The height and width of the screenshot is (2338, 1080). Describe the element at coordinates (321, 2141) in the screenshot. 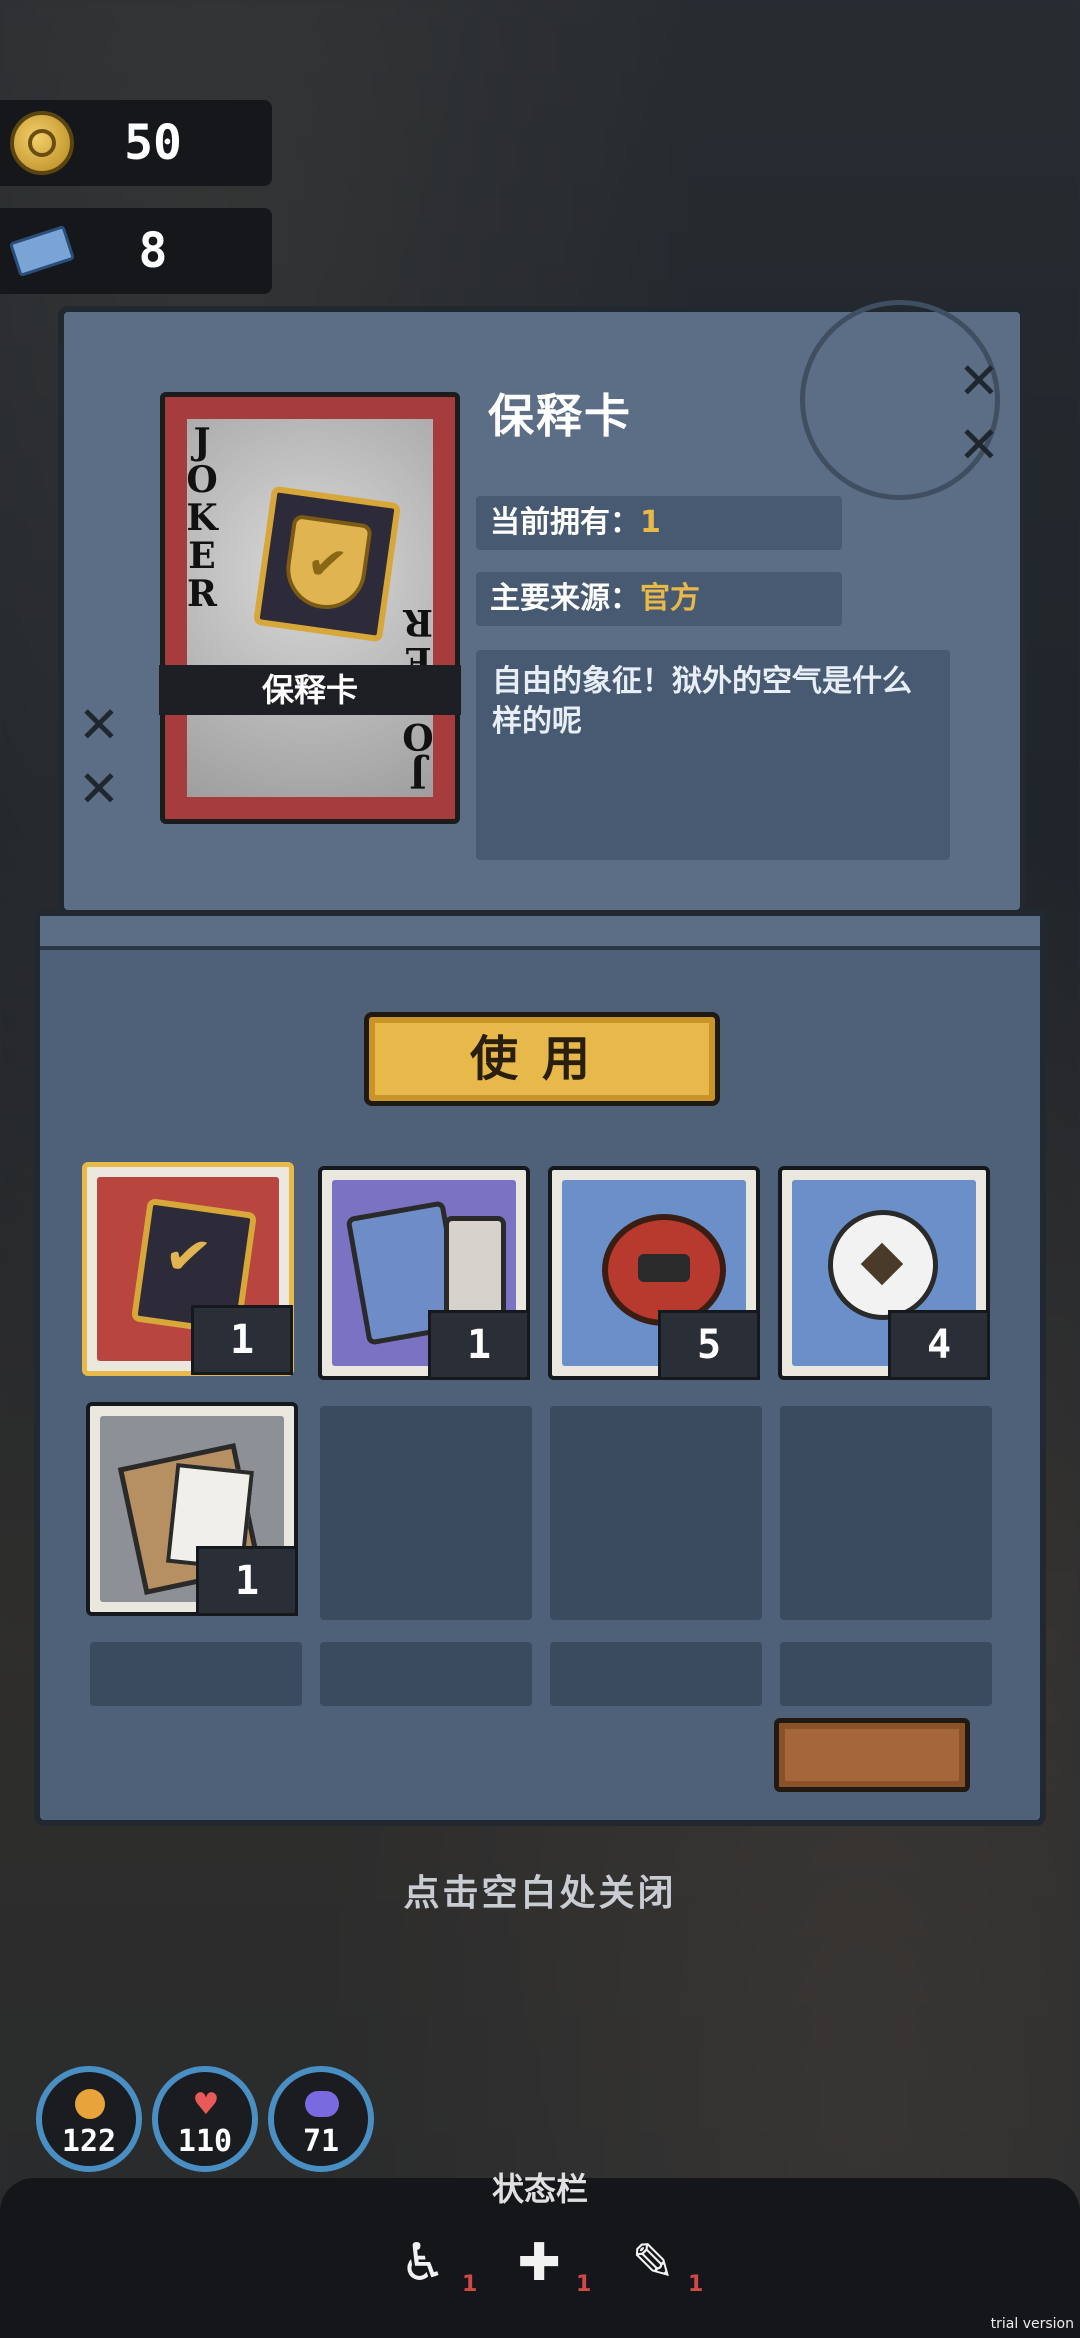

I see `sanity-value: 71` at that location.